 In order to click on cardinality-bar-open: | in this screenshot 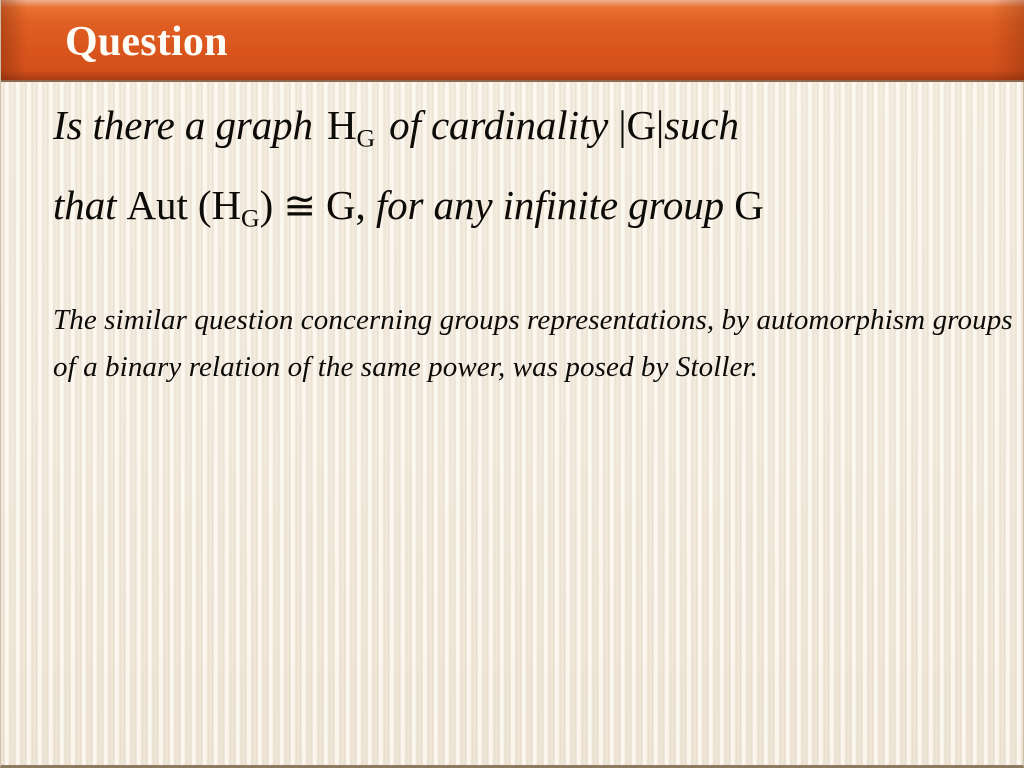, I will do `click(622, 125)`.